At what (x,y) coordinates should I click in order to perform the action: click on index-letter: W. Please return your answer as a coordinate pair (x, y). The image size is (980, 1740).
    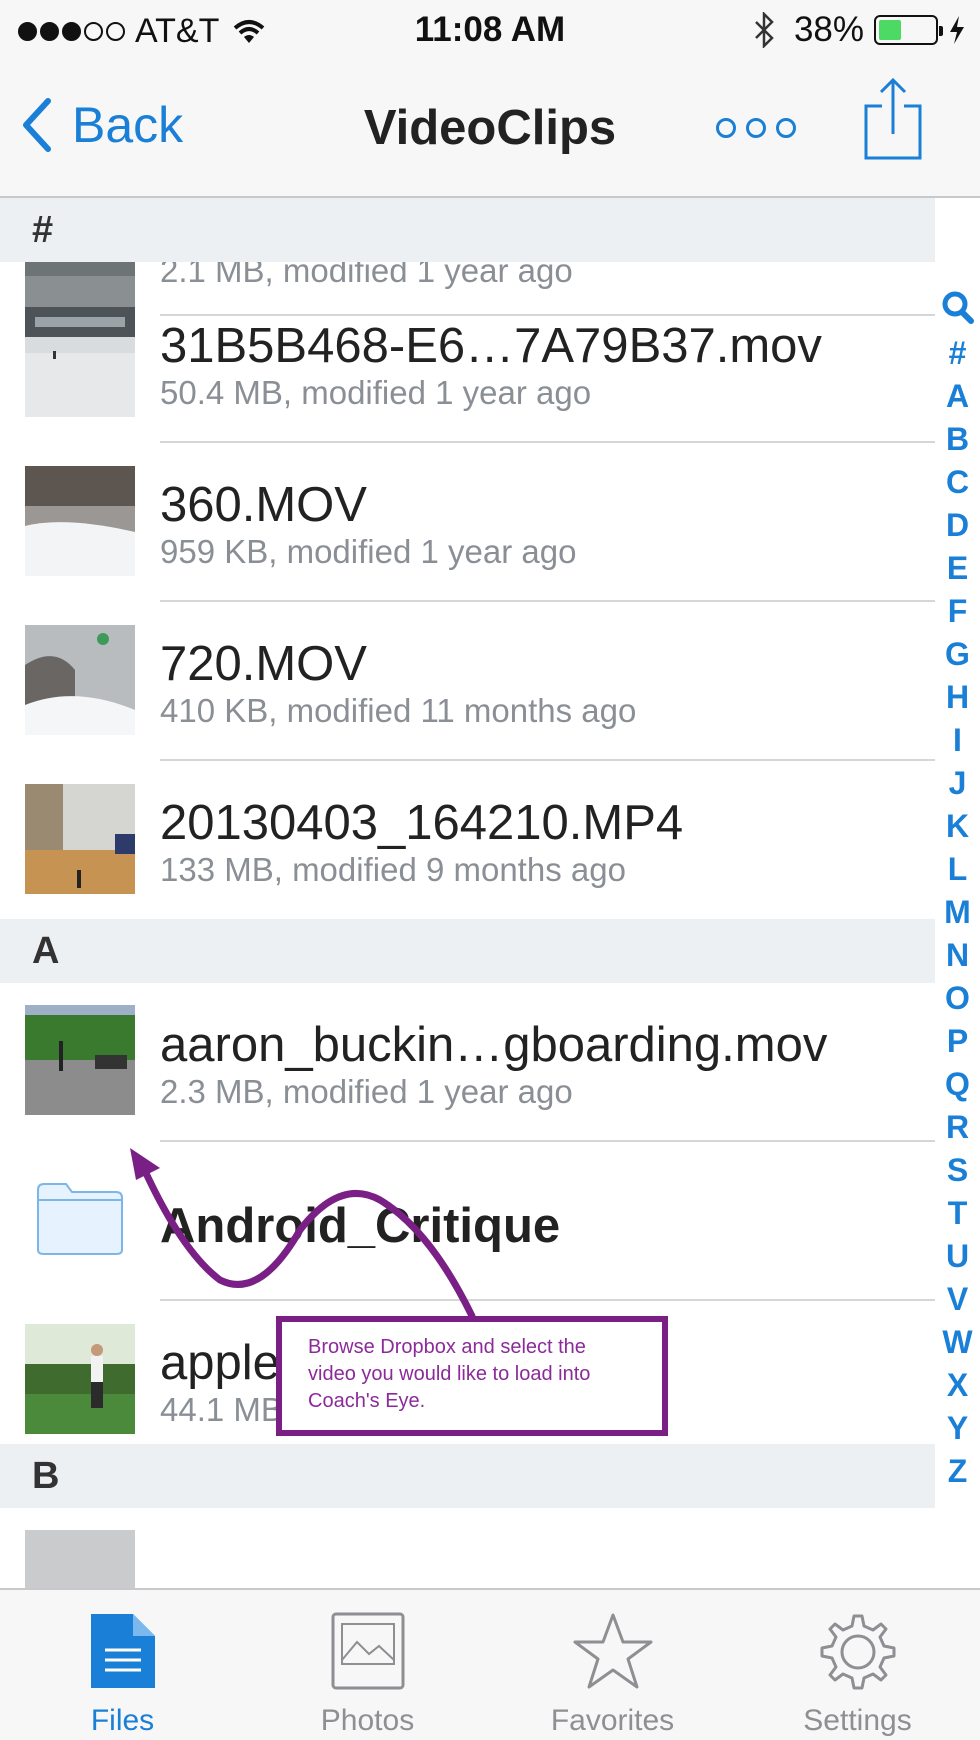
    Looking at the image, I should click on (957, 1342).